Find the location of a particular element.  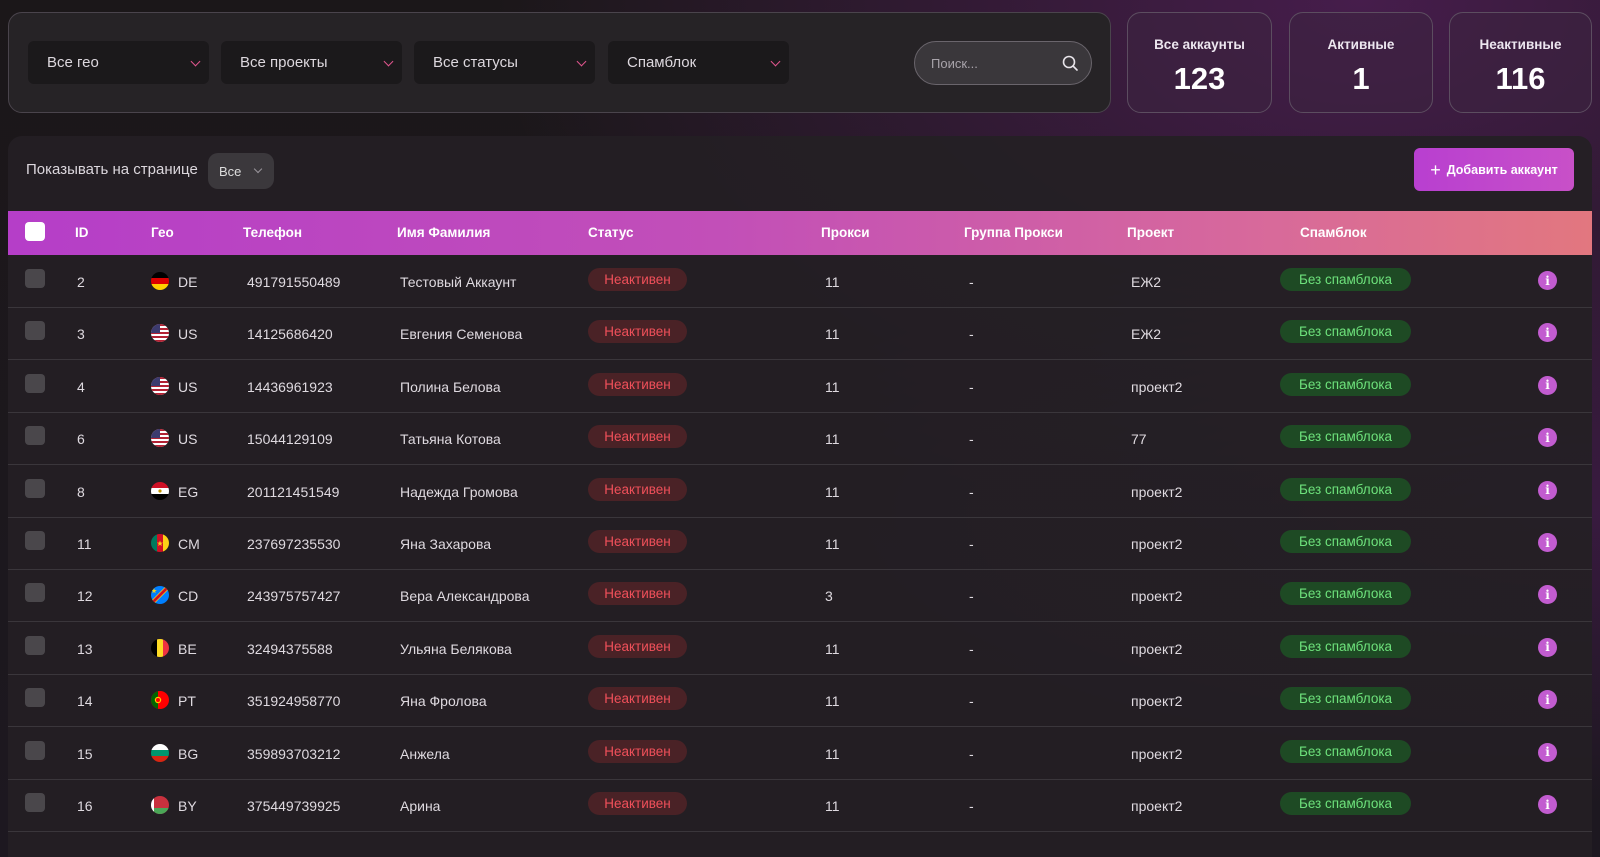

column-header-phone: Телефон is located at coordinates (272, 232).